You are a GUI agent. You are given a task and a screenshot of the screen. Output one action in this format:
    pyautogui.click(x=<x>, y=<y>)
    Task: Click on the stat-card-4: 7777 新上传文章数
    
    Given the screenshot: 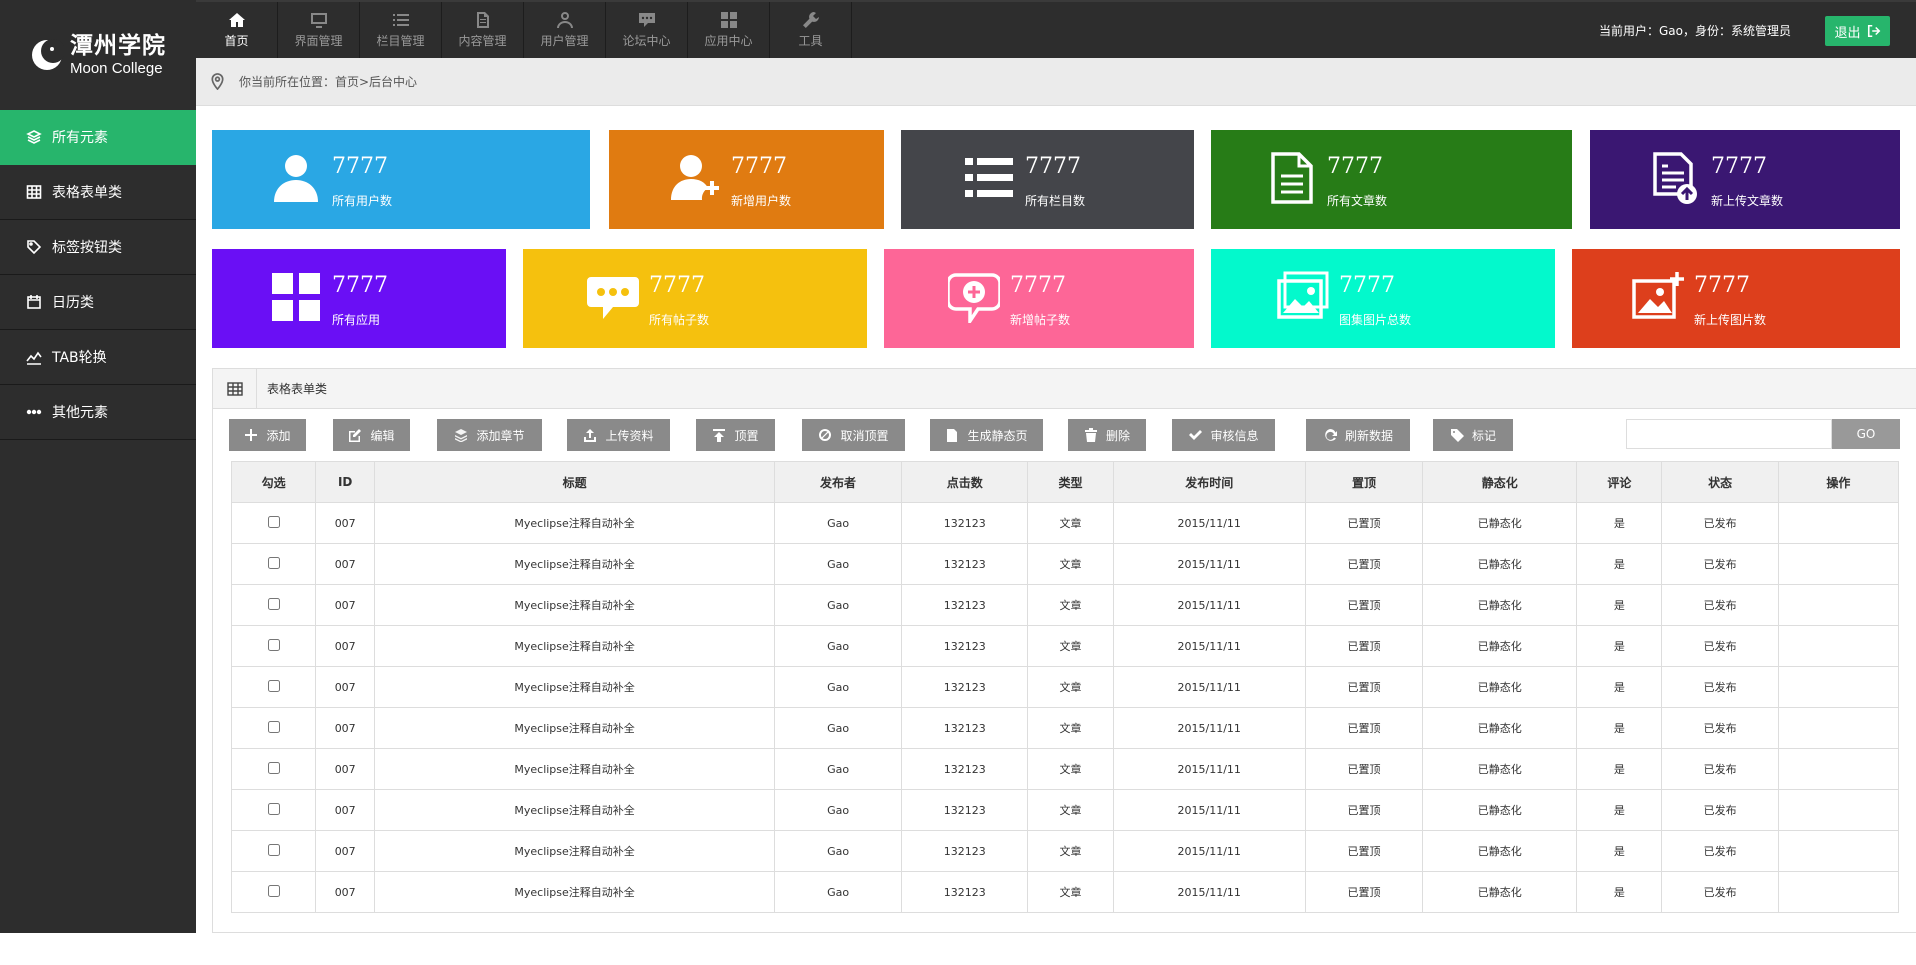 What is the action you would take?
    pyautogui.click(x=1745, y=179)
    